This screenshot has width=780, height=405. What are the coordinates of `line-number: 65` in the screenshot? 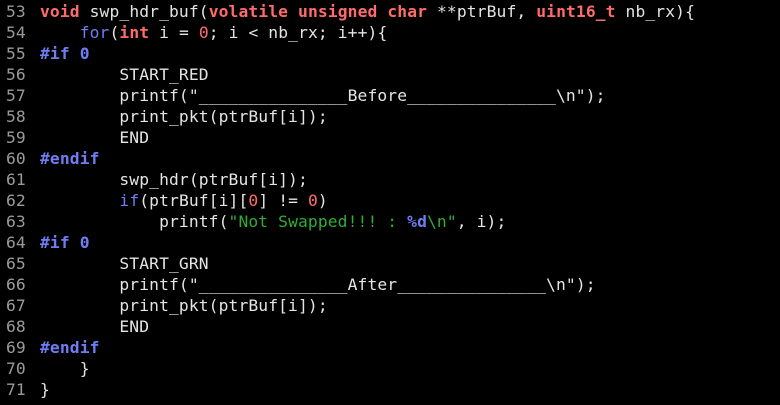 It's located at (16, 263).